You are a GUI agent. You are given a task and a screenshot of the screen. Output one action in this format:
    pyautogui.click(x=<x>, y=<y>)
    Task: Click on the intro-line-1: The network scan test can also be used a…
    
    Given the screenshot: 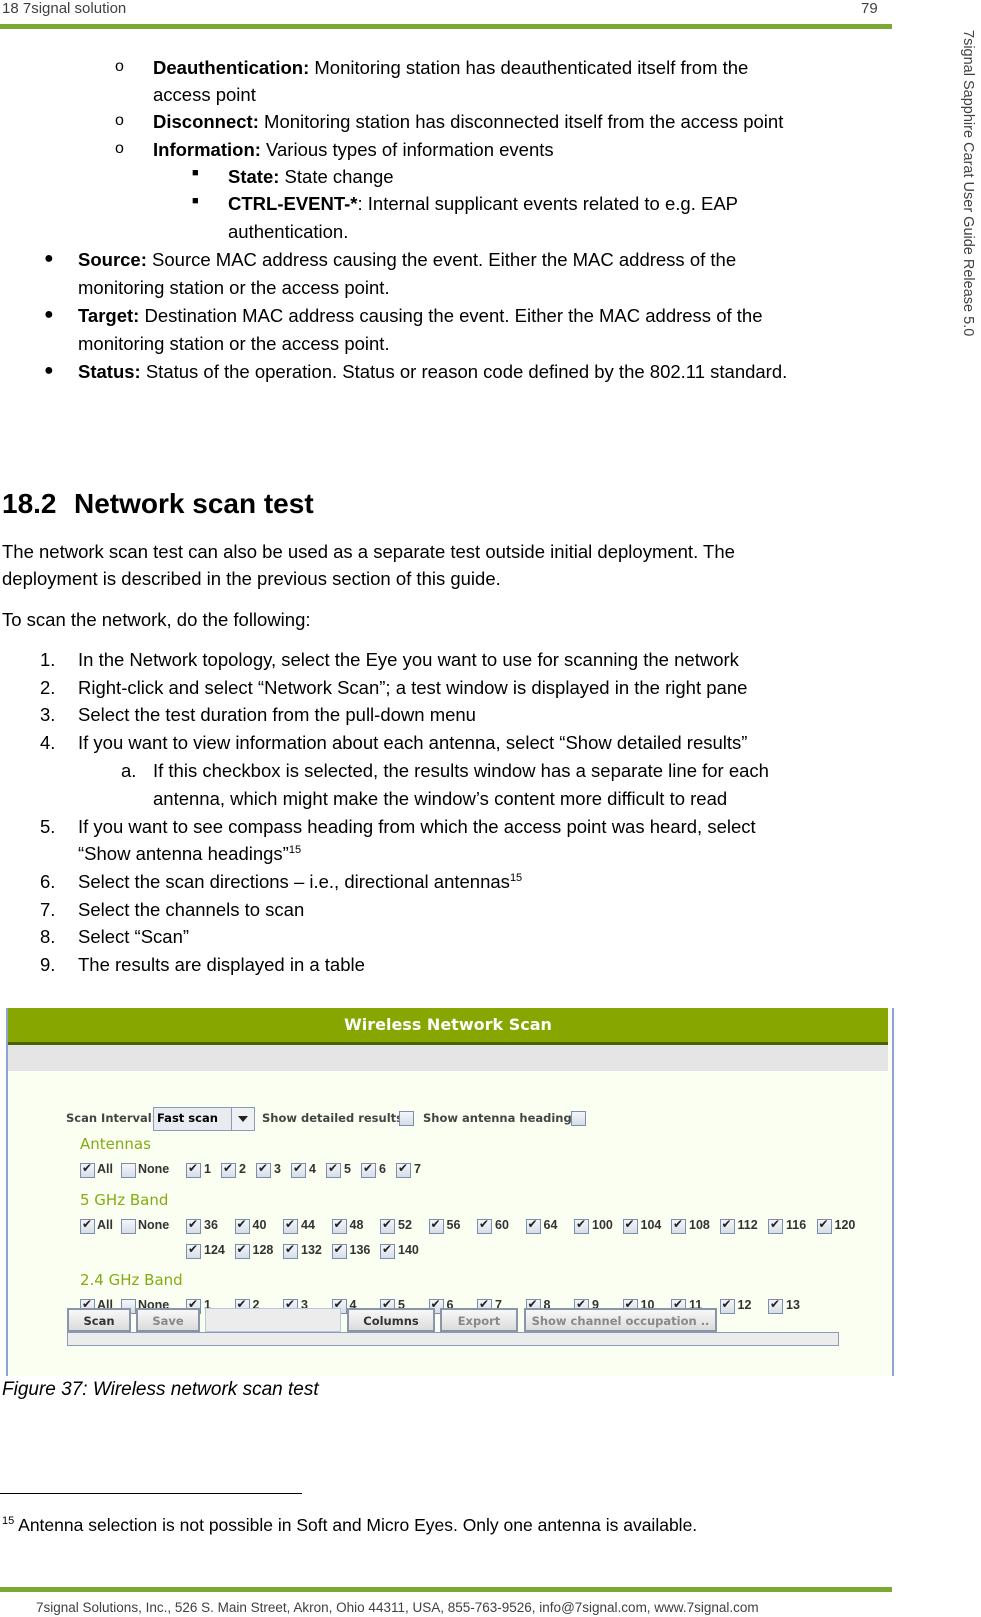 What is the action you would take?
    pyautogui.click(x=368, y=551)
    